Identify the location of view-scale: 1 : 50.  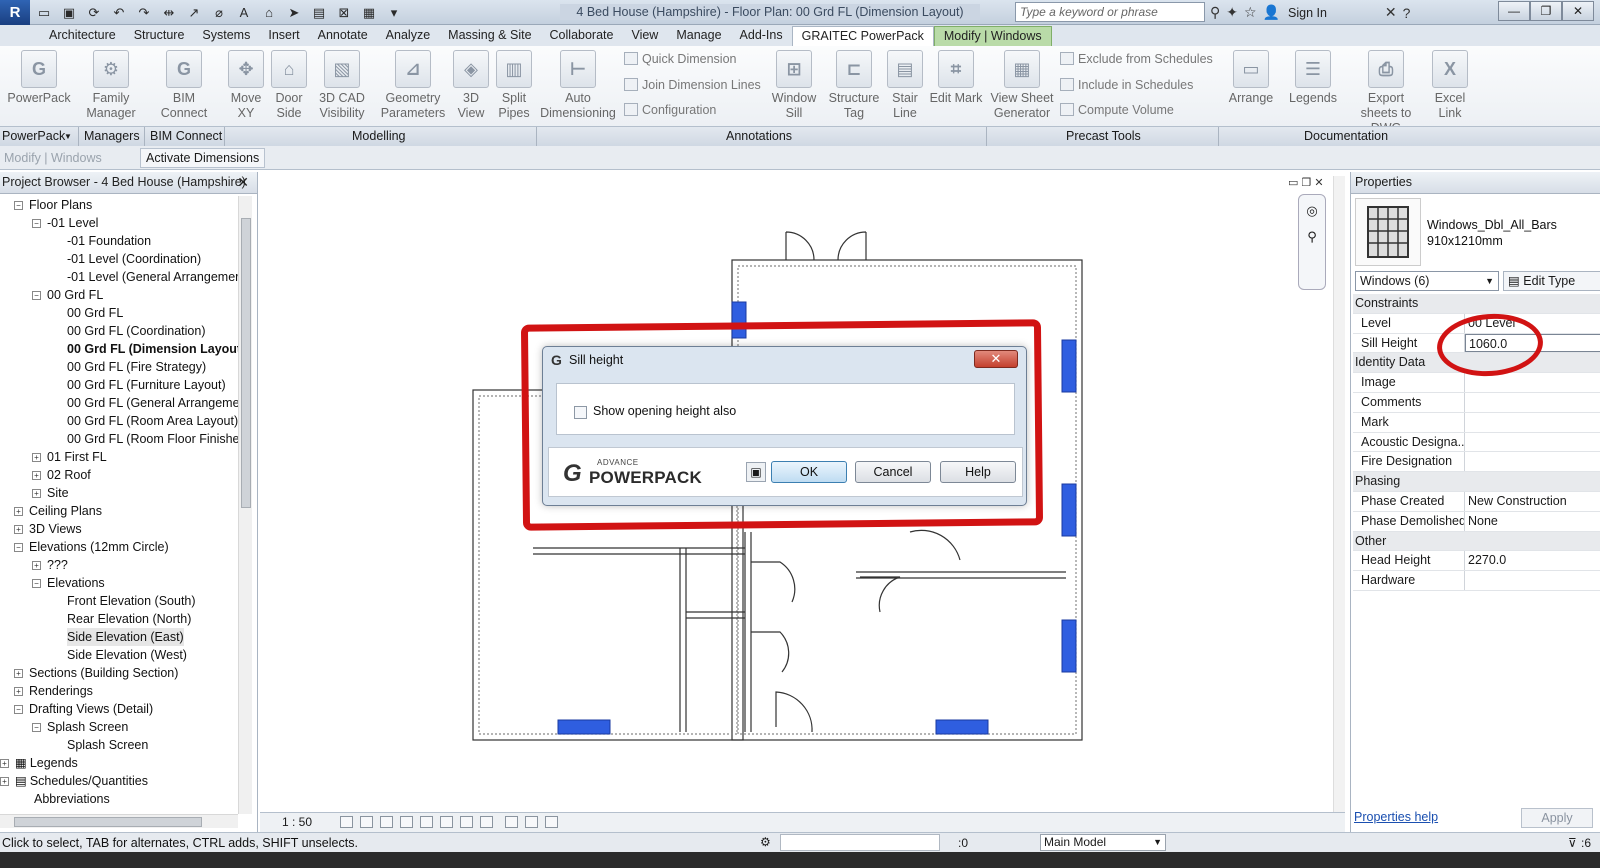
(297, 822).